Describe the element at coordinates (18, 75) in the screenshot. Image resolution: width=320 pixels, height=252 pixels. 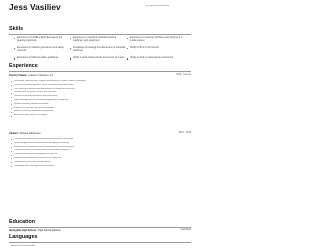
I see `job-title: Factory Cleaner` at that location.